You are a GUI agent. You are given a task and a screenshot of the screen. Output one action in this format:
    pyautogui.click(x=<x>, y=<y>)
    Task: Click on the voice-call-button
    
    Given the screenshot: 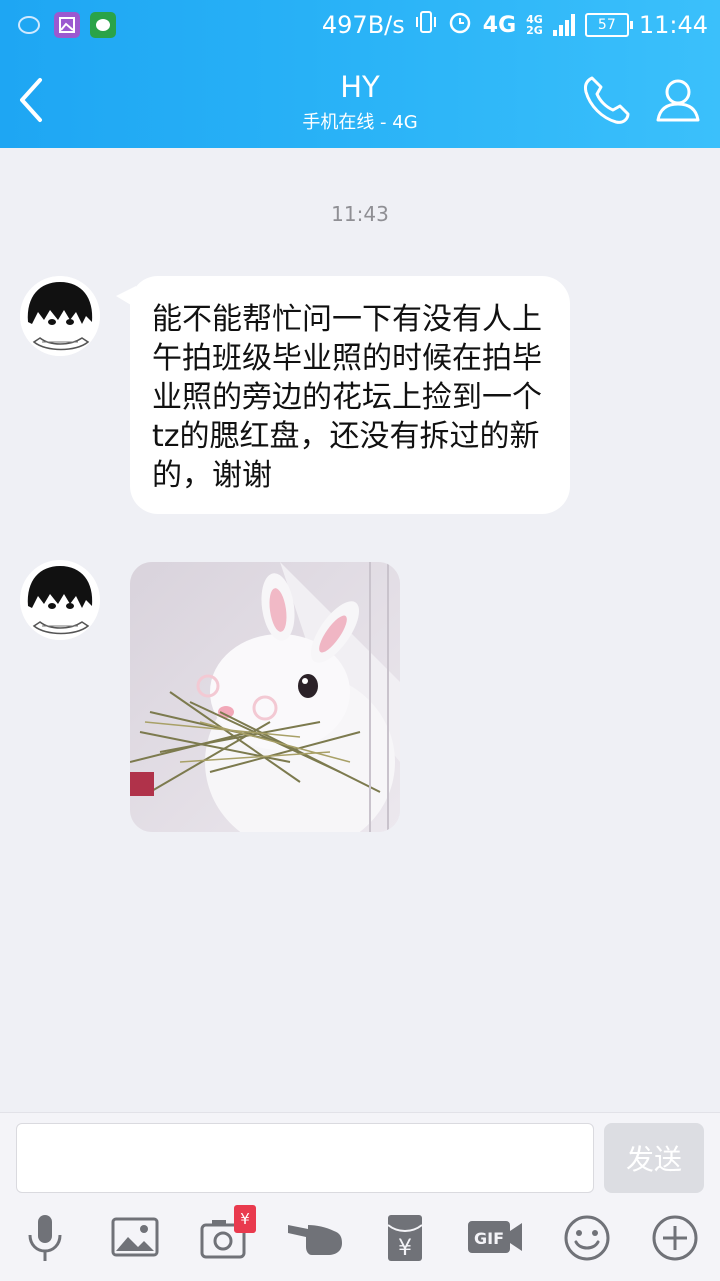 What is the action you would take?
    pyautogui.click(x=606, y=100)
    